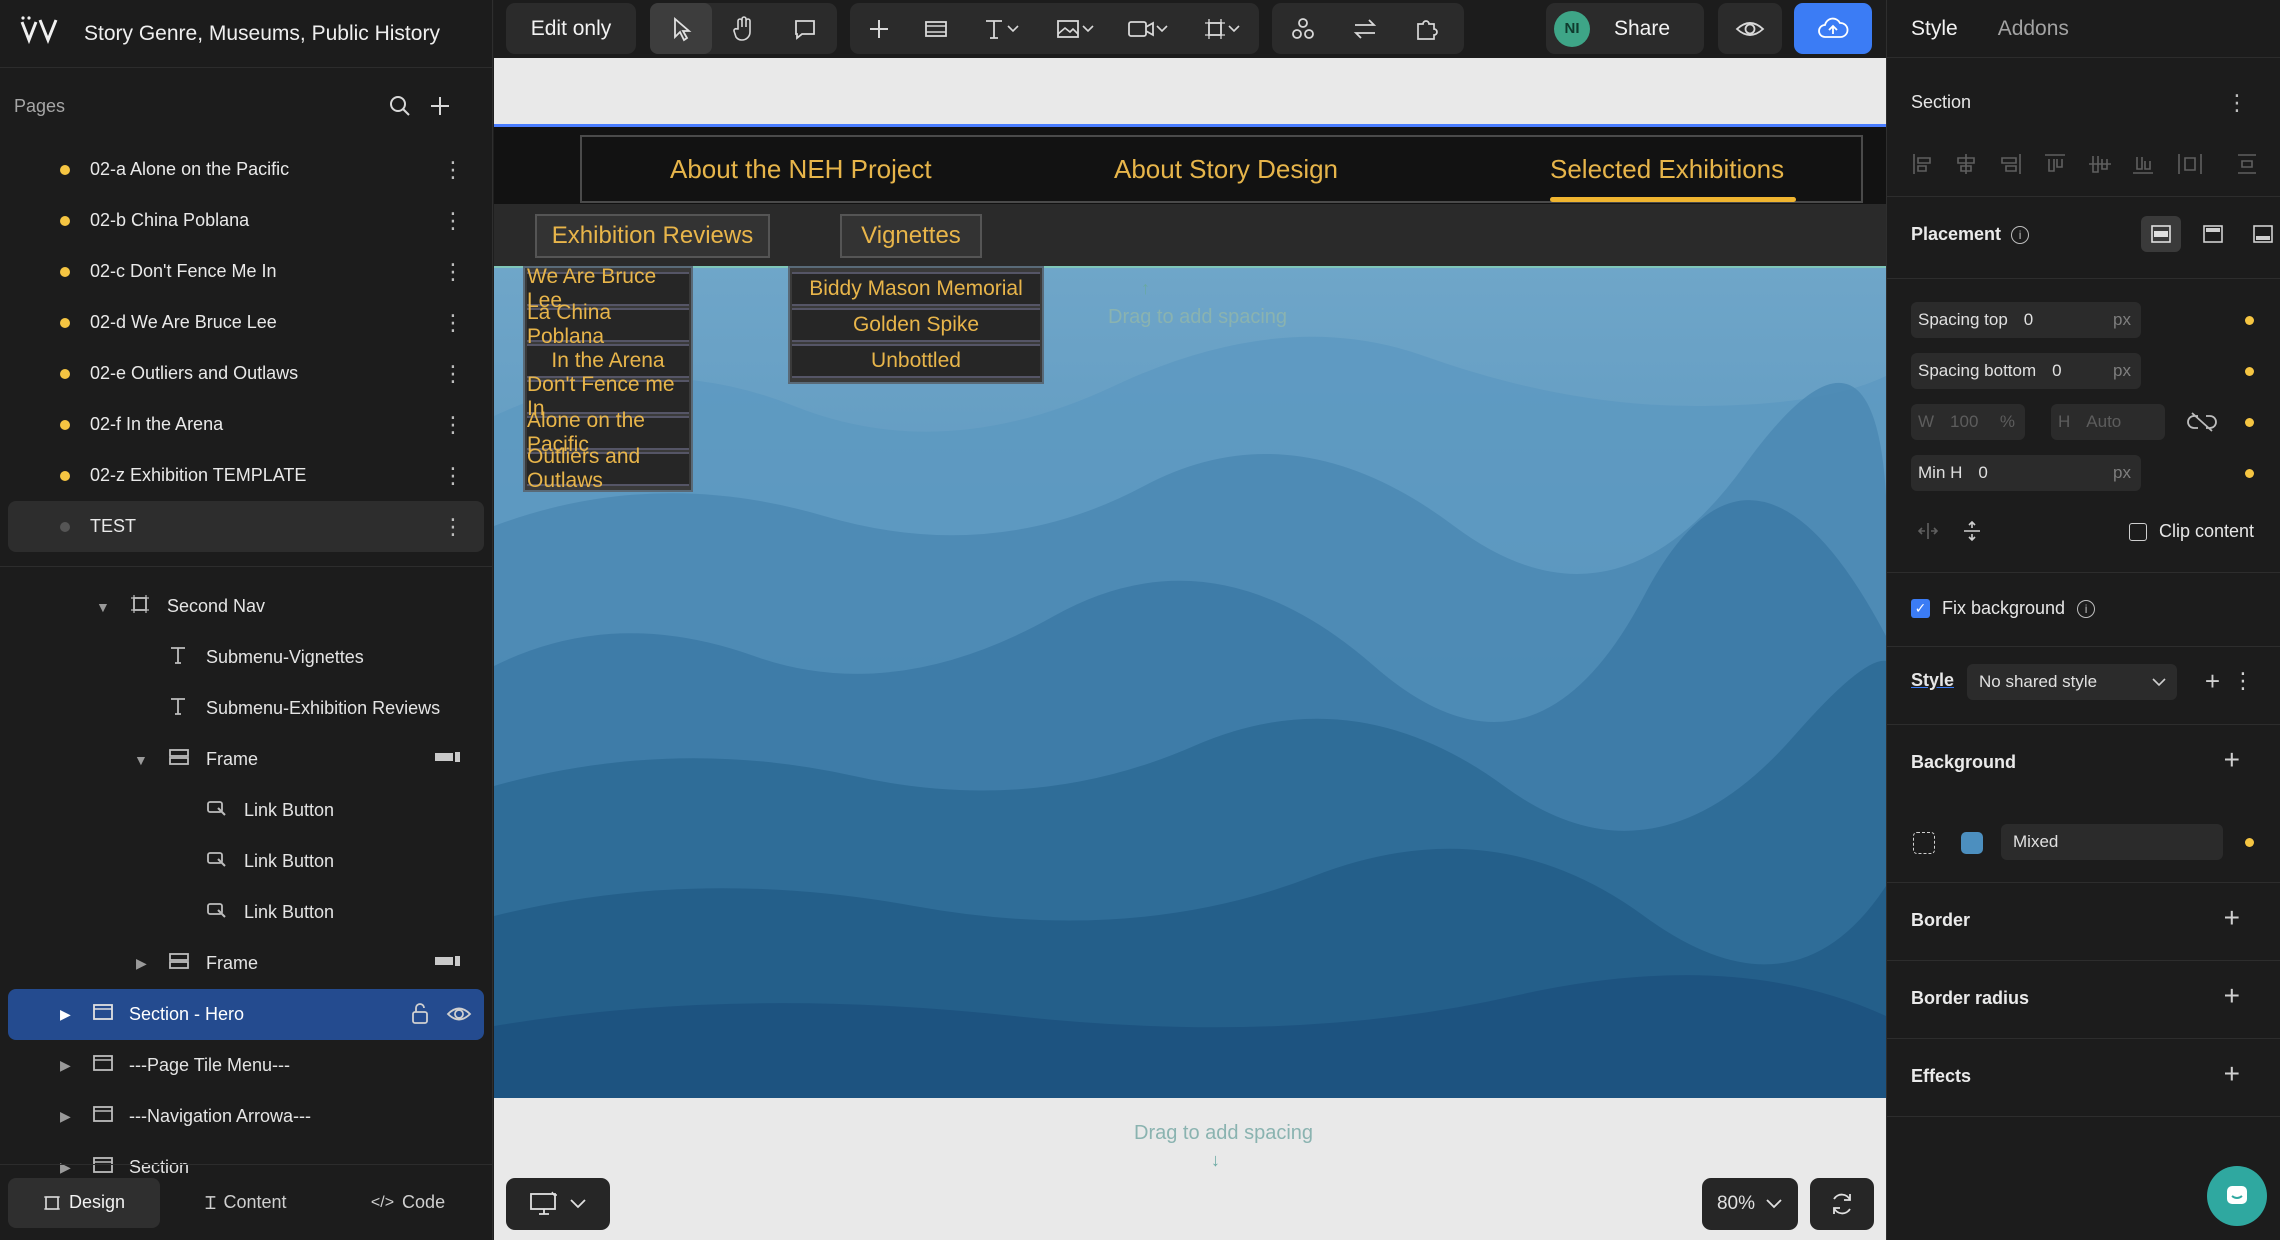 The image size is (2280, 1240). What do you see at coordinates (2261, 234) in the screenshot?
I see `placement-bottom-button` at bounding box center [2261, 234].